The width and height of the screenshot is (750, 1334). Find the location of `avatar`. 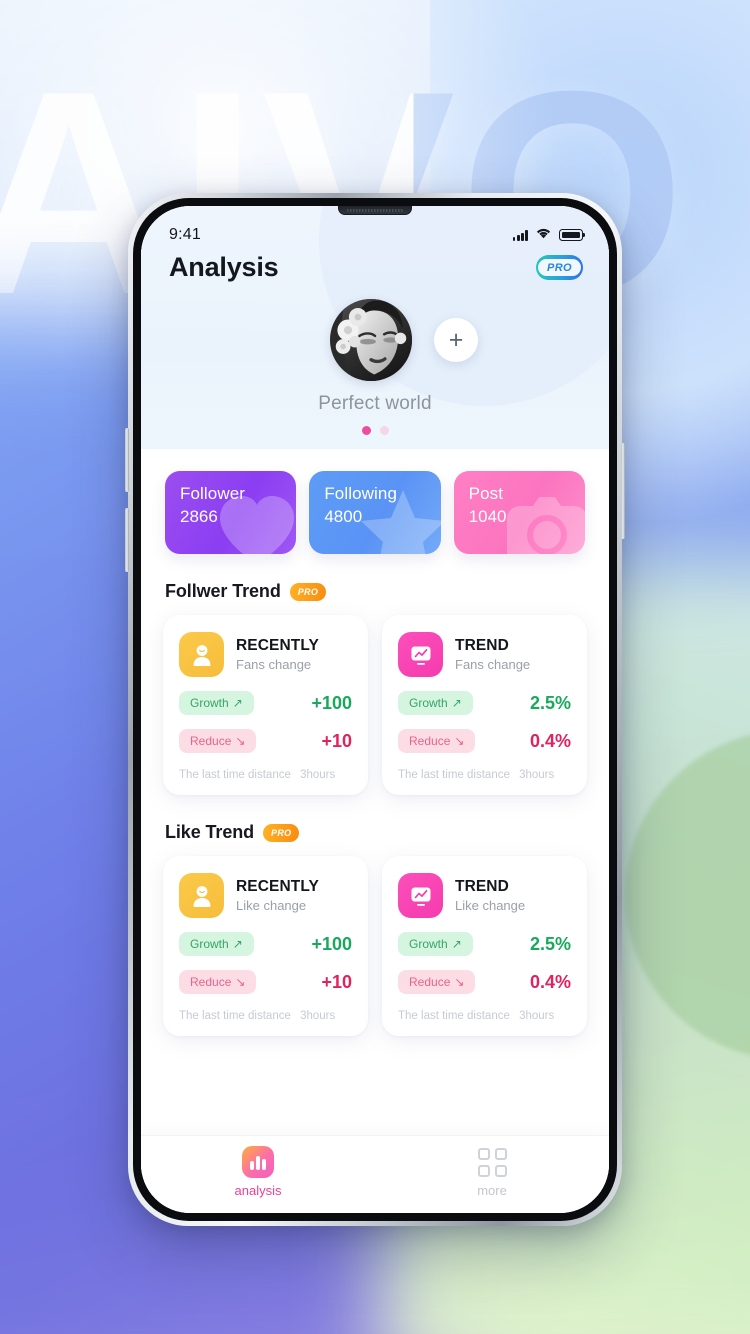

avatar is located at coordinates (371, 340).